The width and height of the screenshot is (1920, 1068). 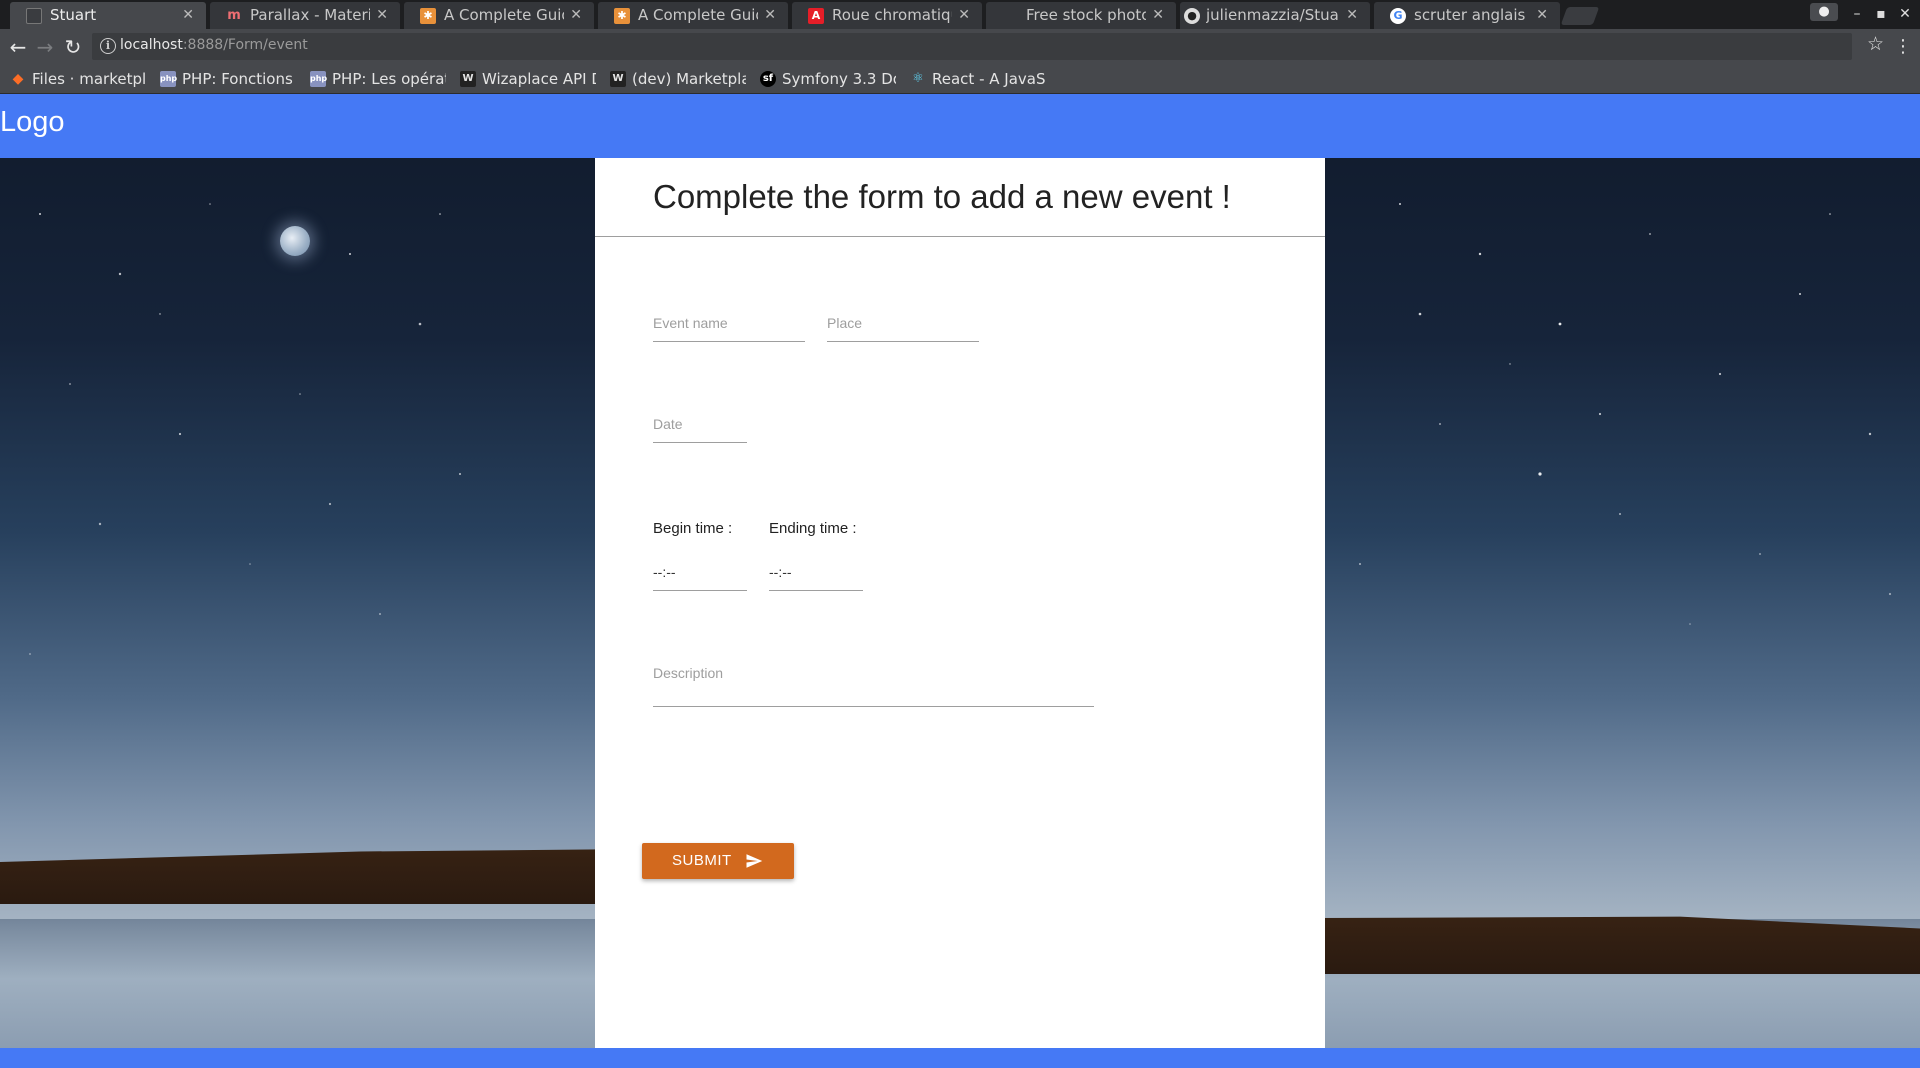 I want to click on ending-time-value: --:--, so click(x=780, y=572).